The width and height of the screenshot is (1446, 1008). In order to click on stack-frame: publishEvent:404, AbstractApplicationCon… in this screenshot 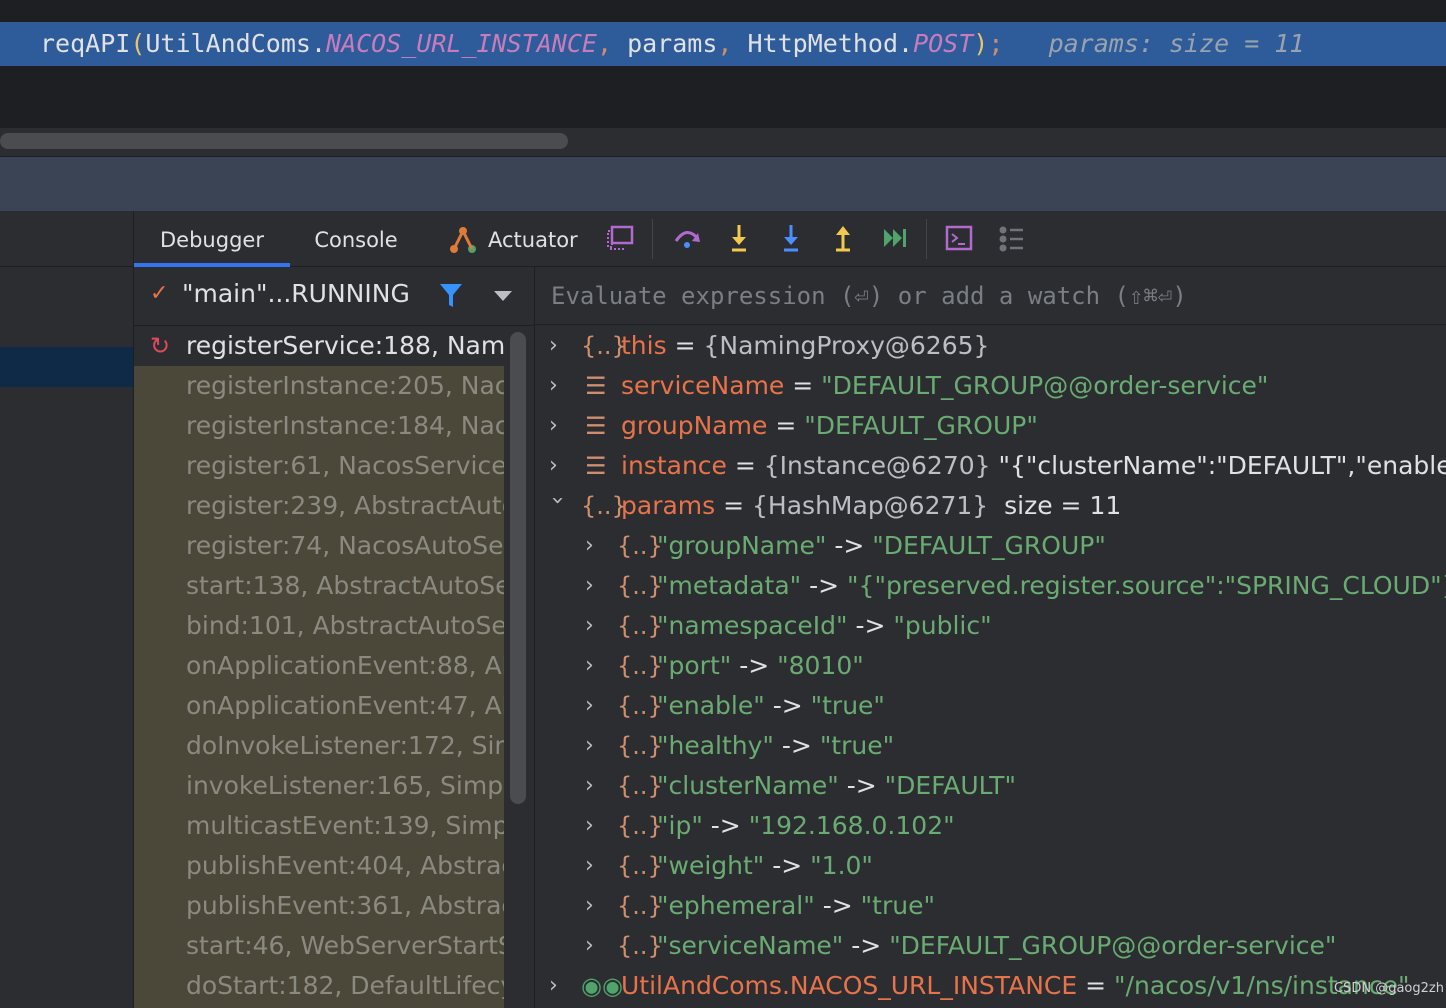, I will do `click(319, 866)`.